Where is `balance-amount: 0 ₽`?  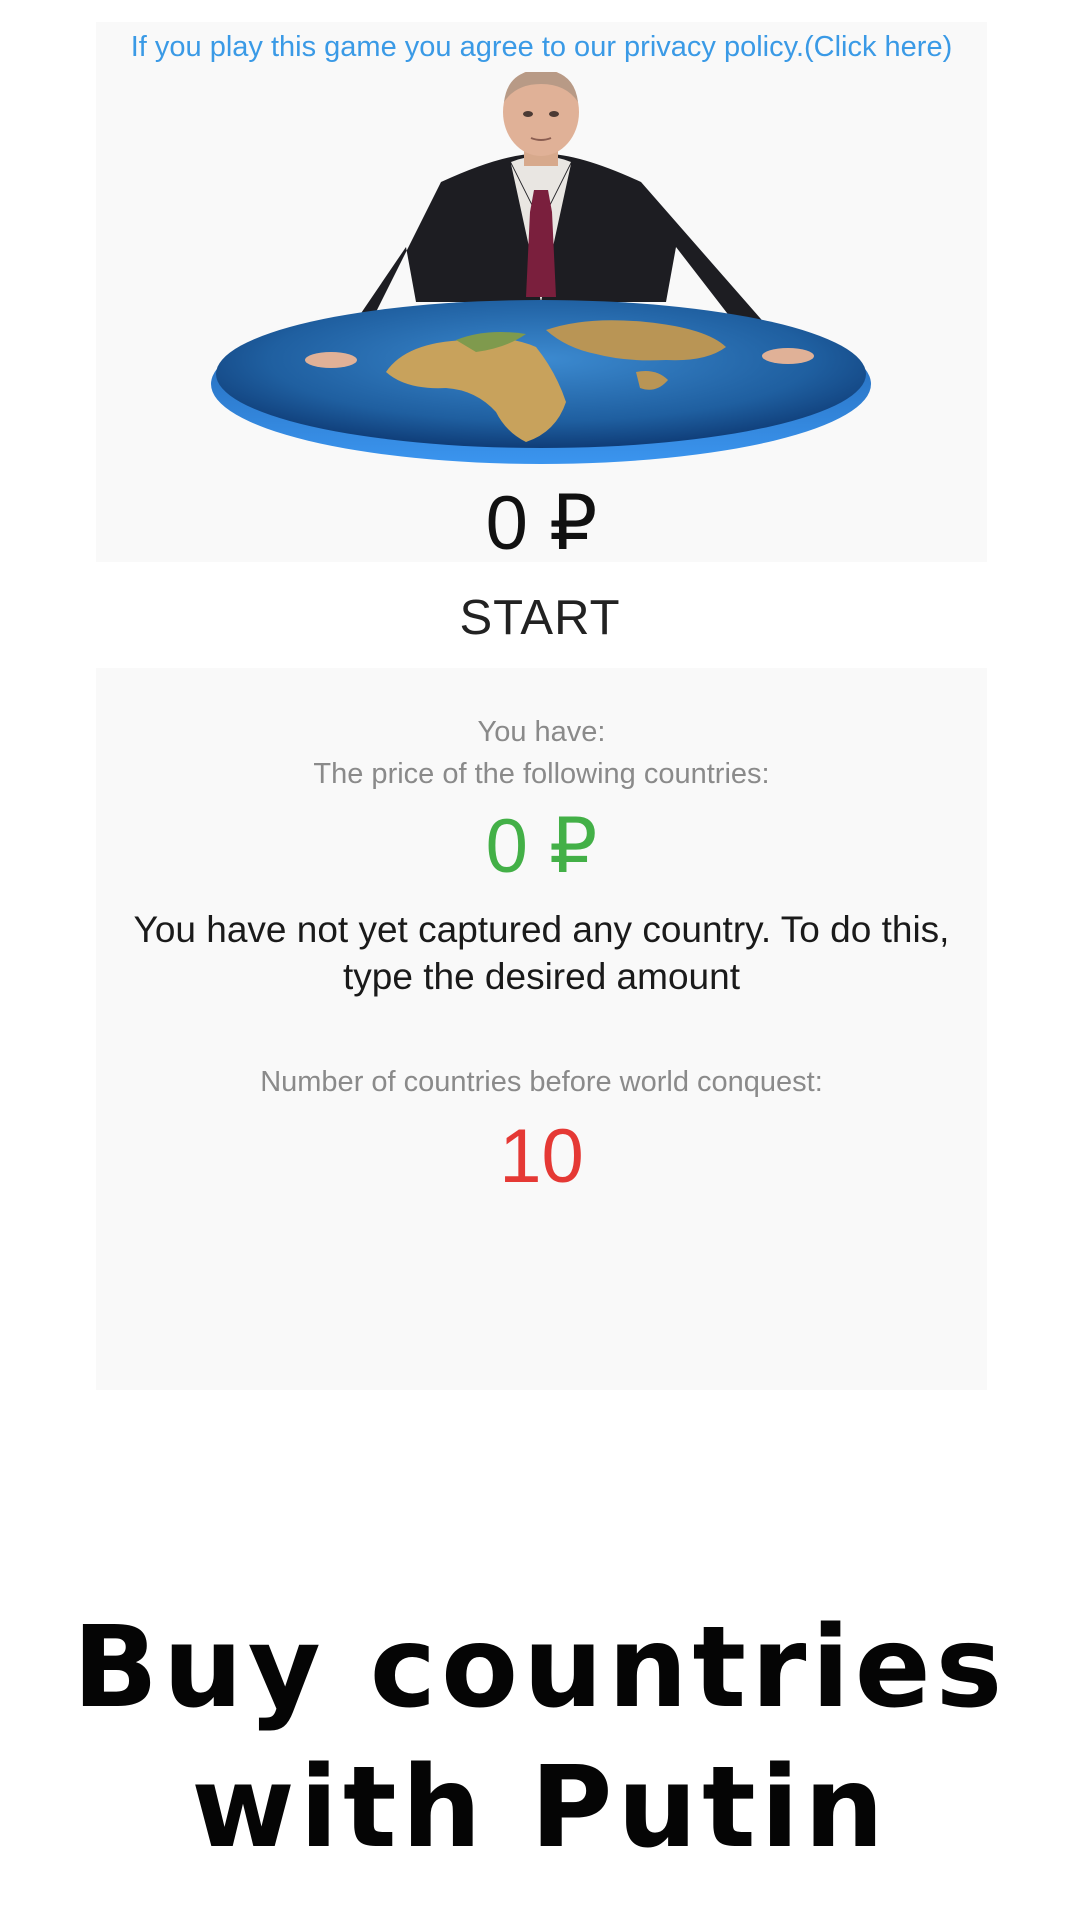
balance-amount: 0 ₽ is located at coordinates (541, 523).